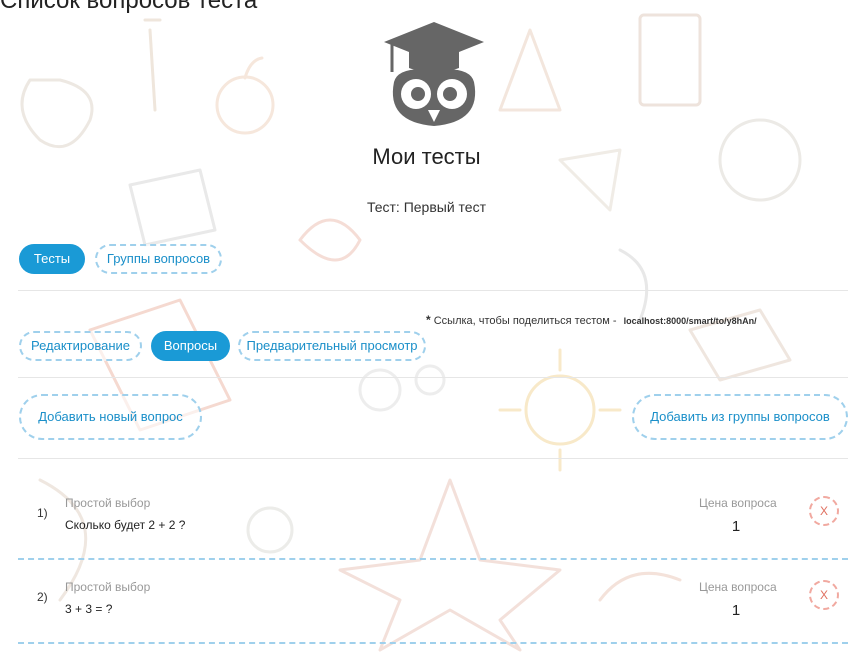  Describe the element at coordinates (80, 346) in the screenshot. I see `tab-edit: Редактирование` at that location.